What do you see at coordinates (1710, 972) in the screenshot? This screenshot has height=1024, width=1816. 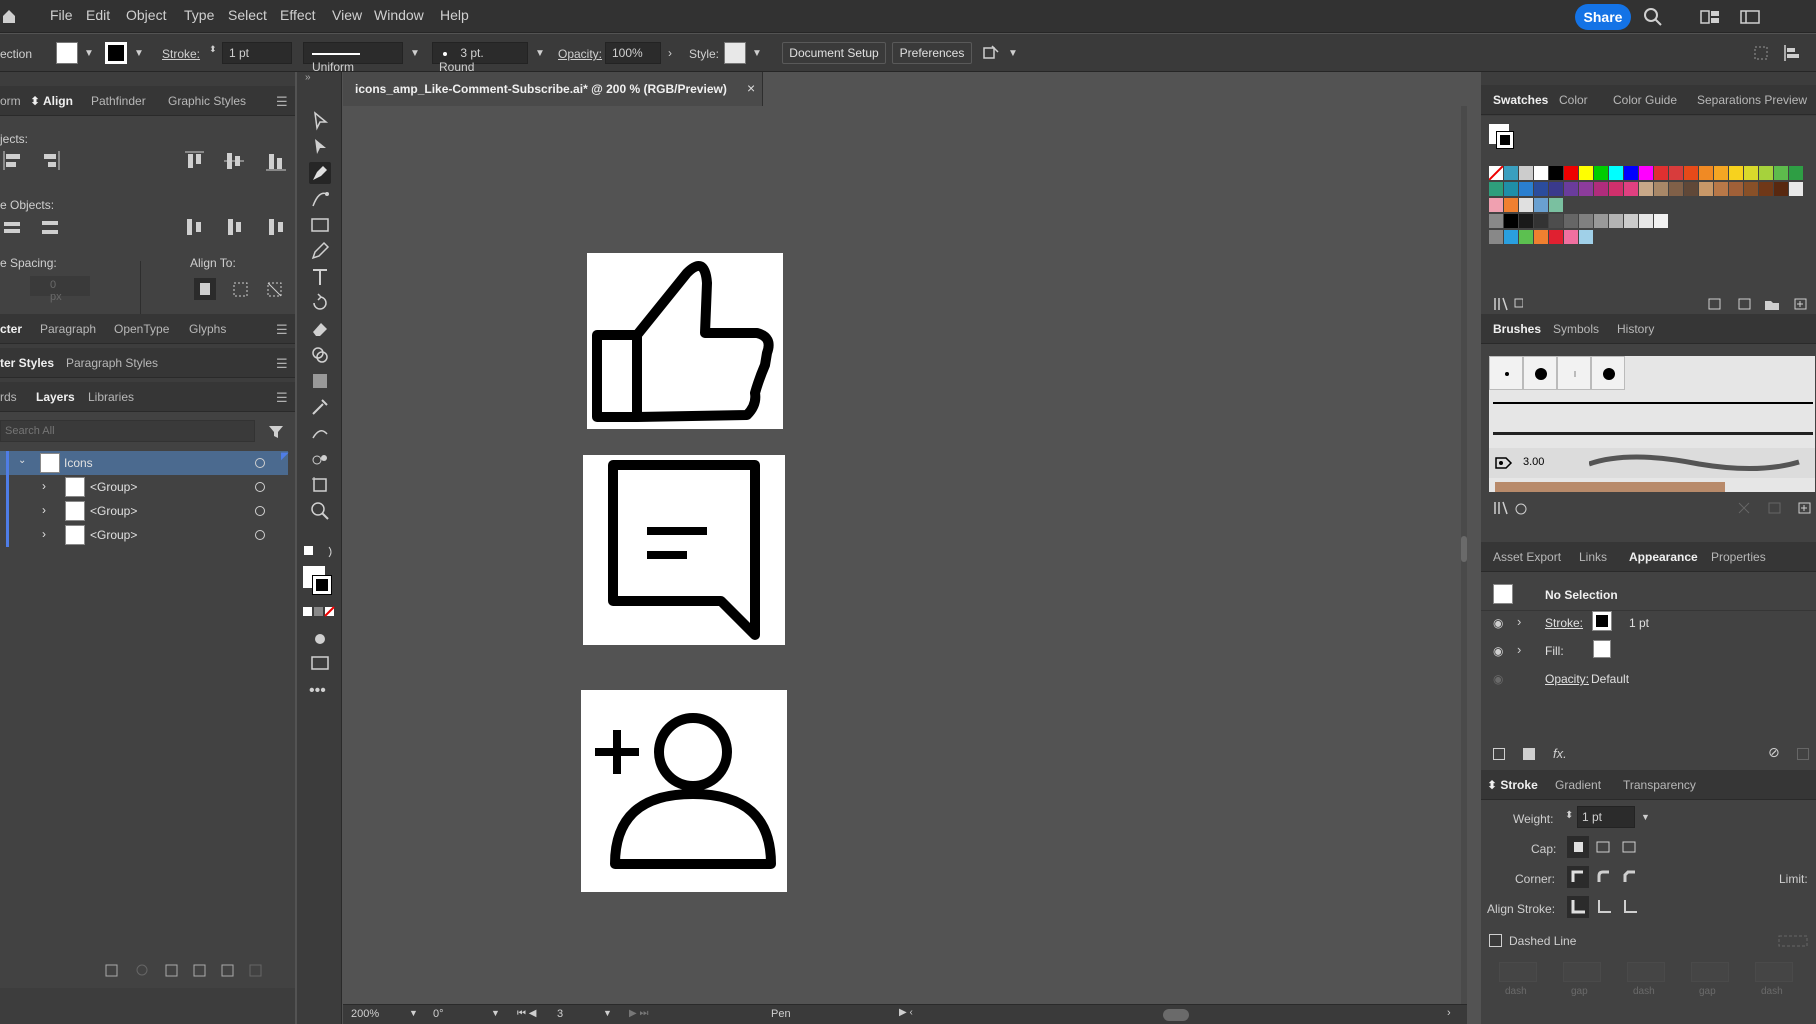 I see `gap-field` at bounding box center [1710, 972].